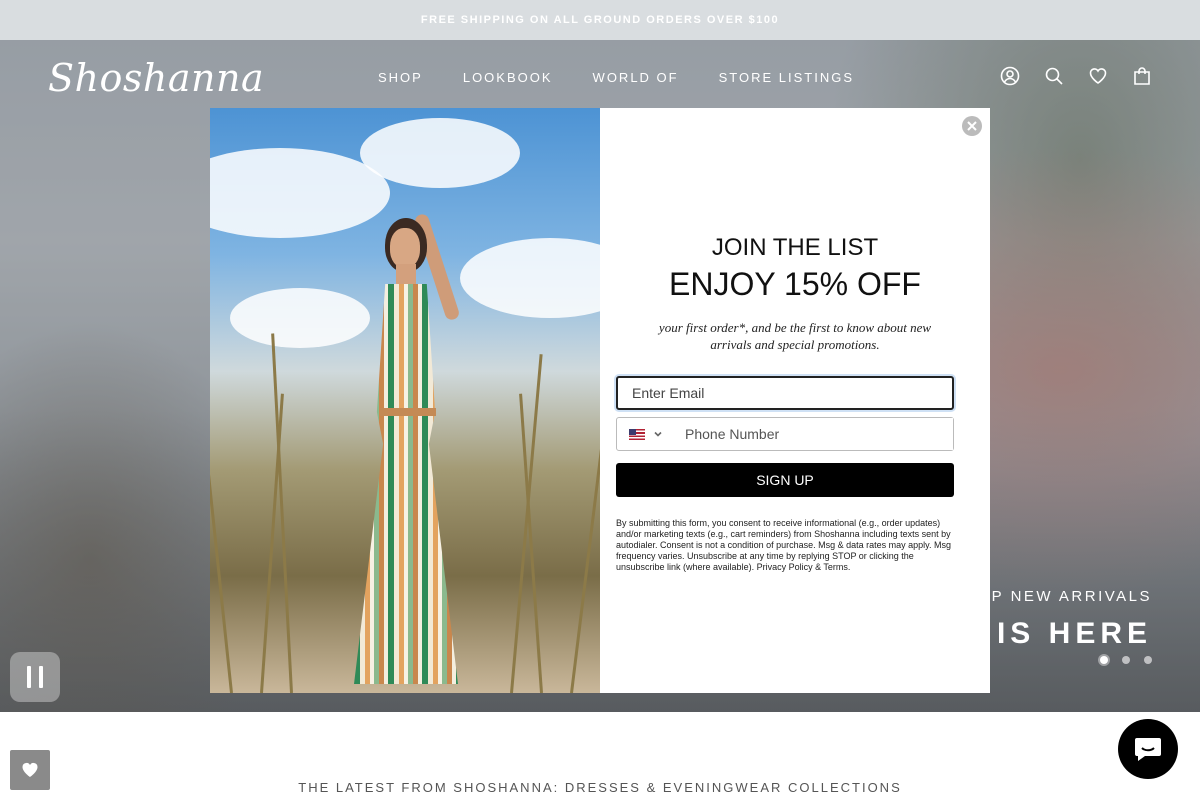 Image resolution: width=1200 pixels, height=800 pixels. I want to click on slide-dots, so click(1126, 660).